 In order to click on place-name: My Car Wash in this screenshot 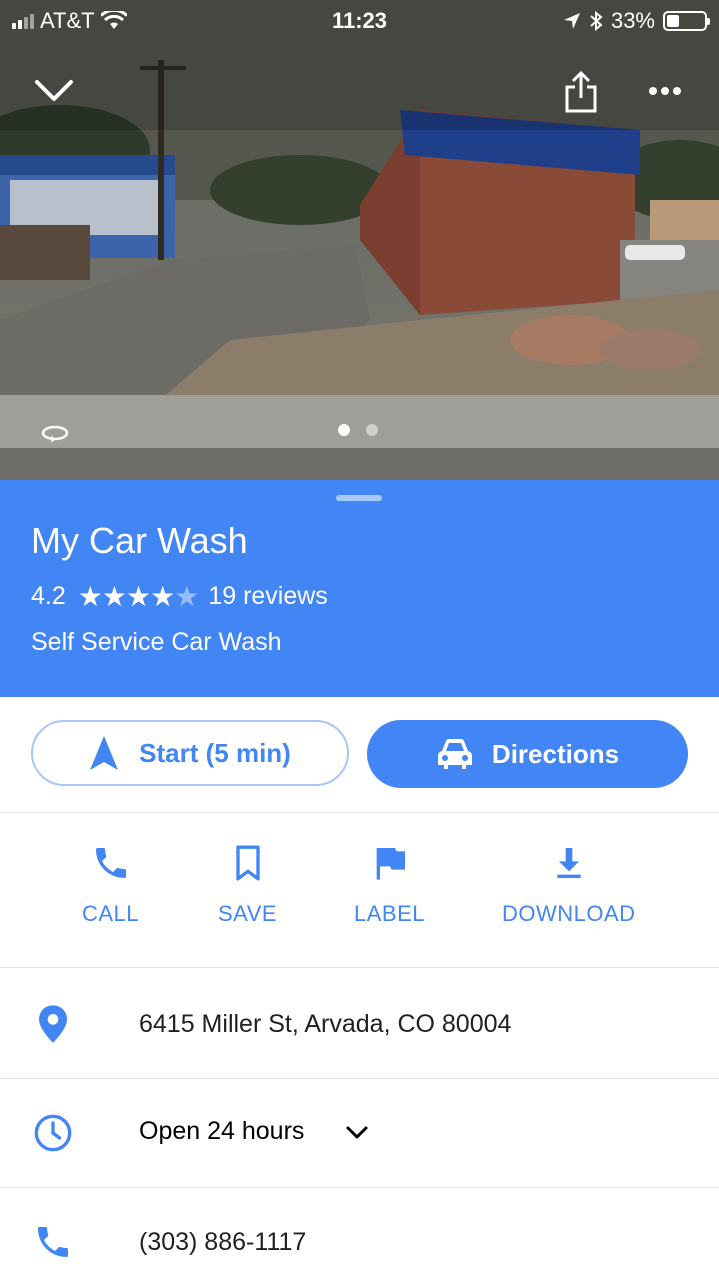, I will do `click(139, 540)`.